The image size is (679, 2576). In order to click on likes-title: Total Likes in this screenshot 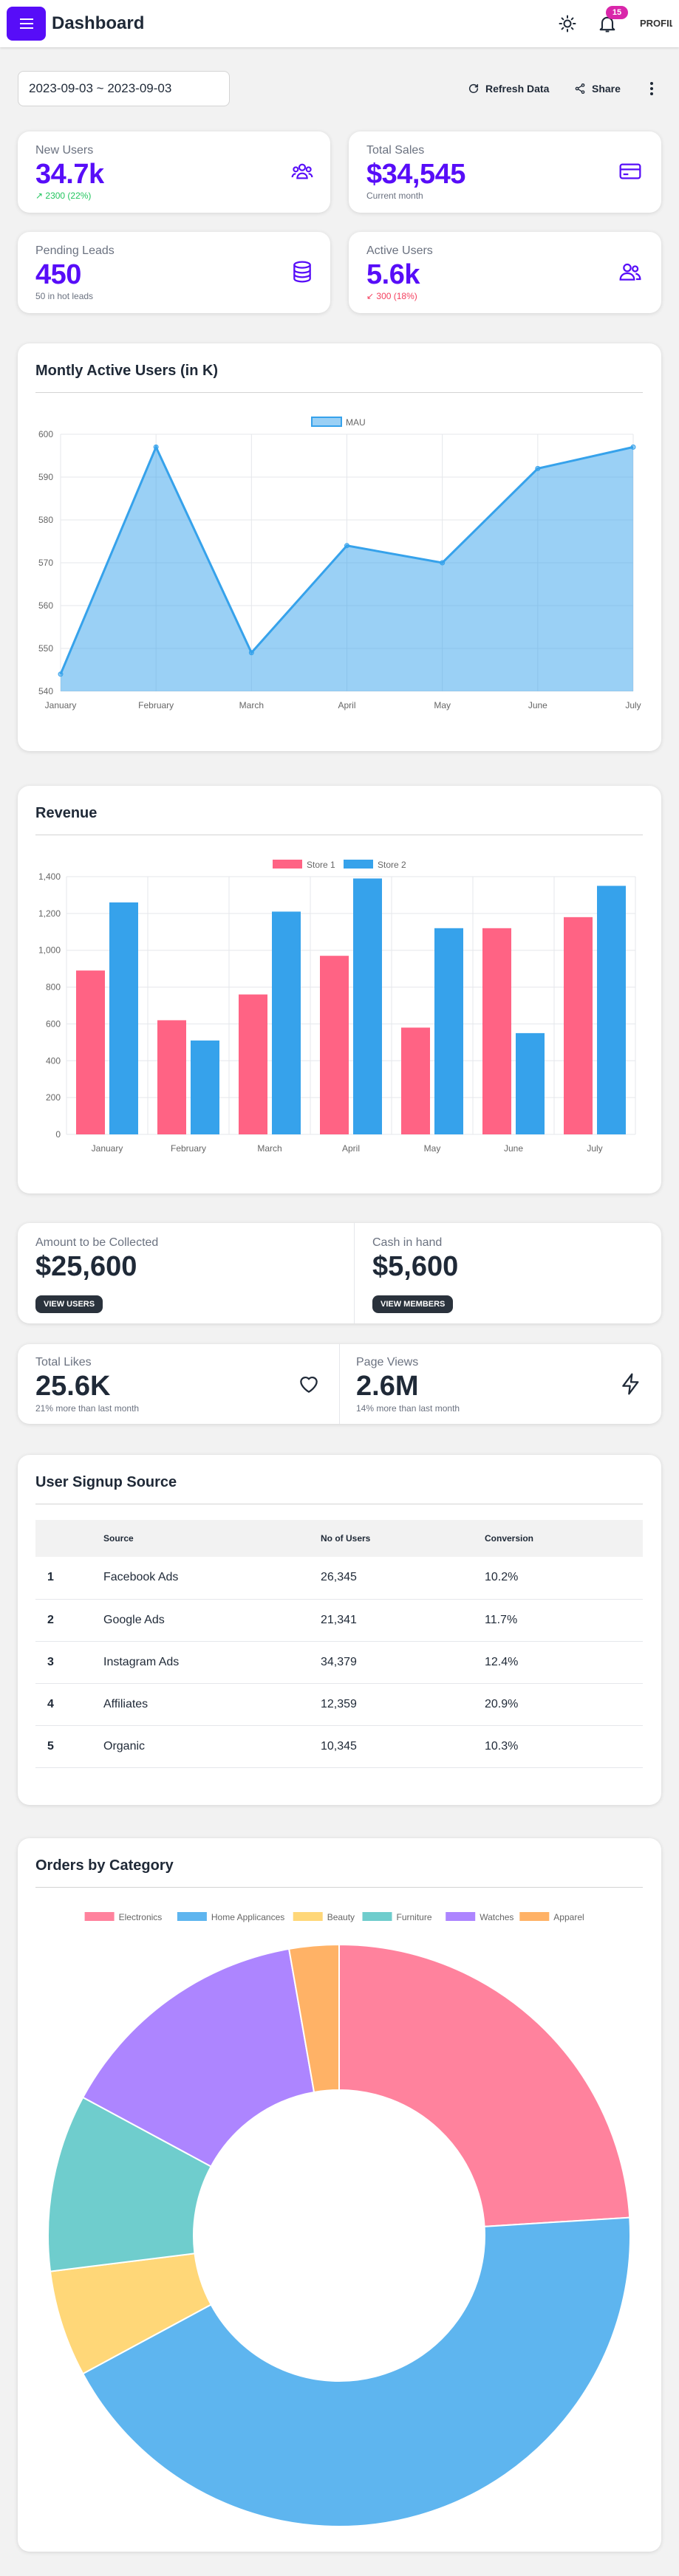, I will do `click(64, 1362)`.